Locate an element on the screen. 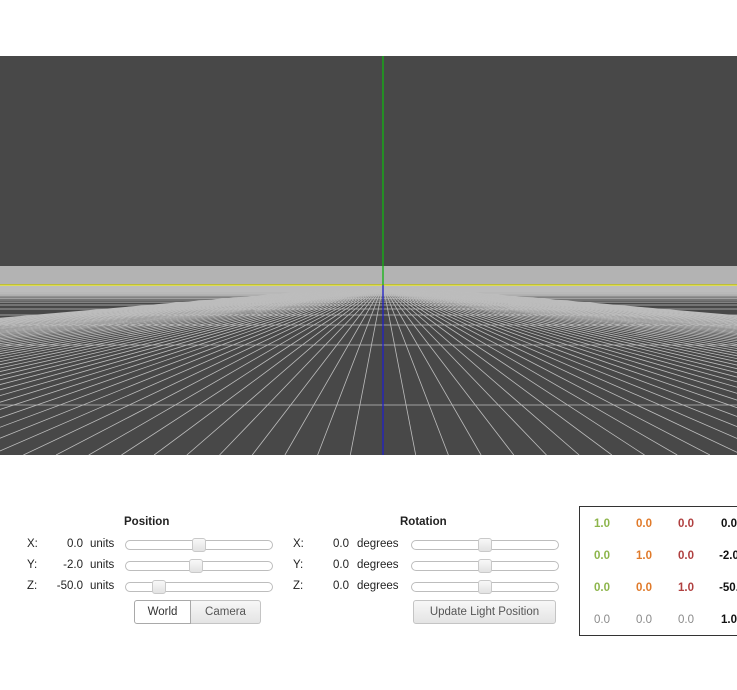 This screenshot has height=690, width=737. position-z-slider is located at coordinates (199, 587).